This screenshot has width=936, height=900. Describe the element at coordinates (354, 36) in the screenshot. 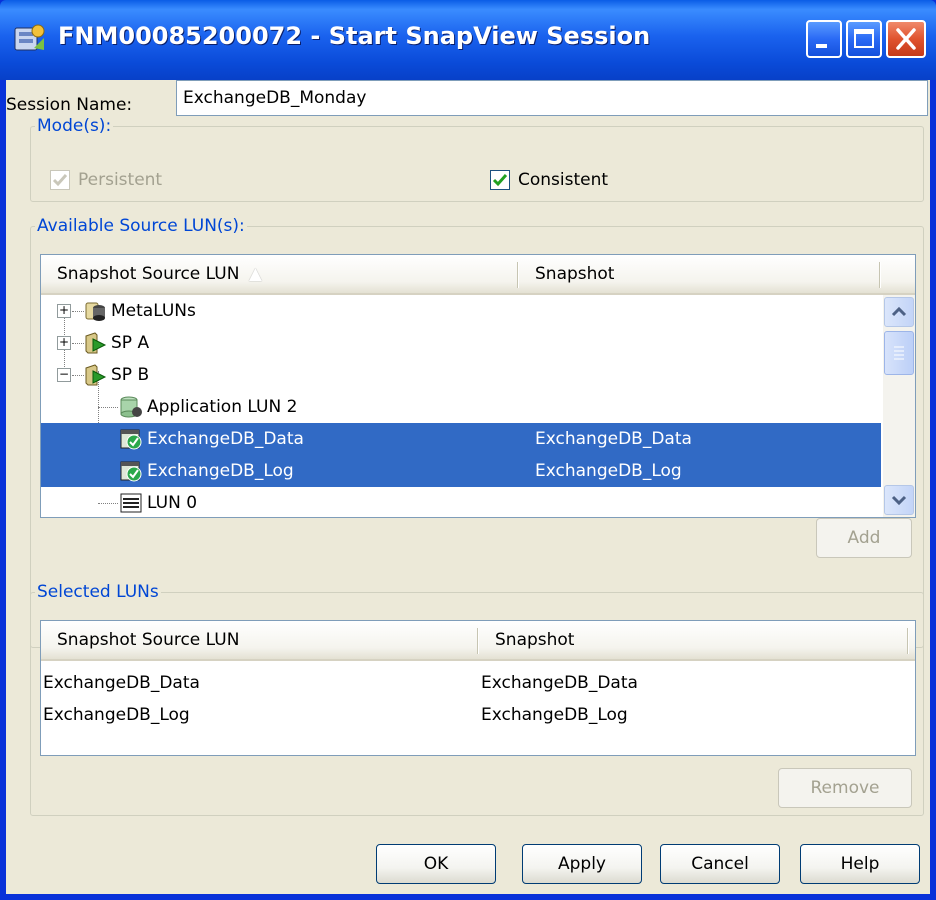

I see `window-title: FNM00085200072 - Start SnapView Session` at that location.